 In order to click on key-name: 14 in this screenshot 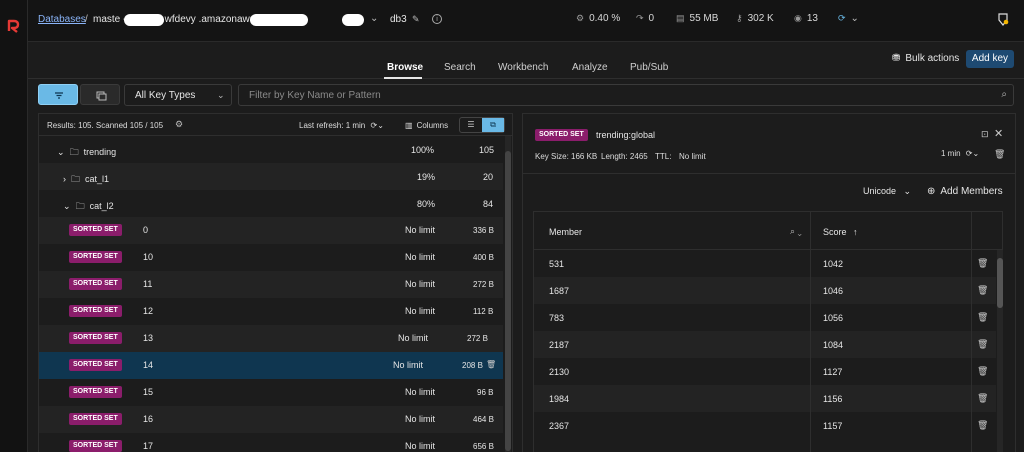, I will do `click(148, 365)`.